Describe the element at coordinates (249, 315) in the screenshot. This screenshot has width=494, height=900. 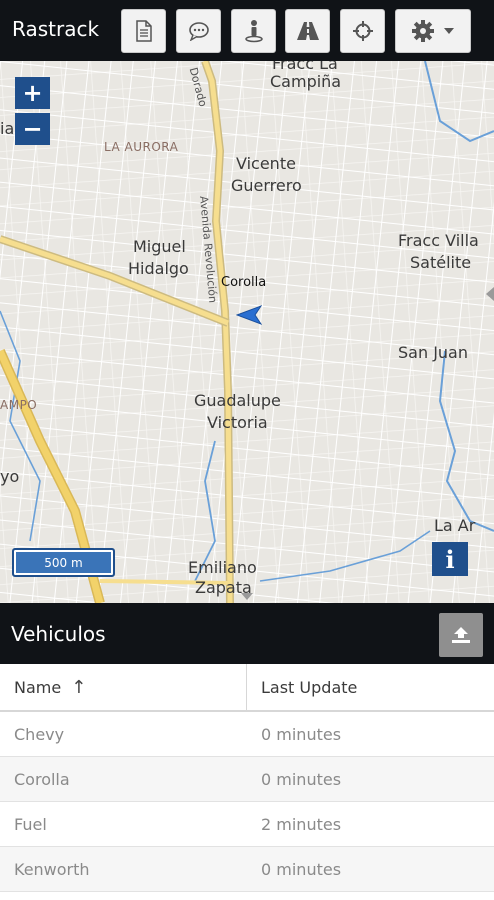
I see `navigation-arrow-icon` at that location.